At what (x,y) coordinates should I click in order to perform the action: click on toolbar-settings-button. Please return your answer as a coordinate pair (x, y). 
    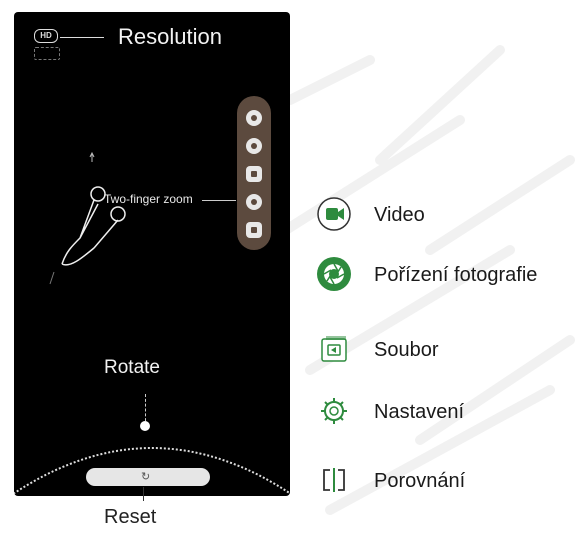
    Looking at the image, I should click on (254, 202).